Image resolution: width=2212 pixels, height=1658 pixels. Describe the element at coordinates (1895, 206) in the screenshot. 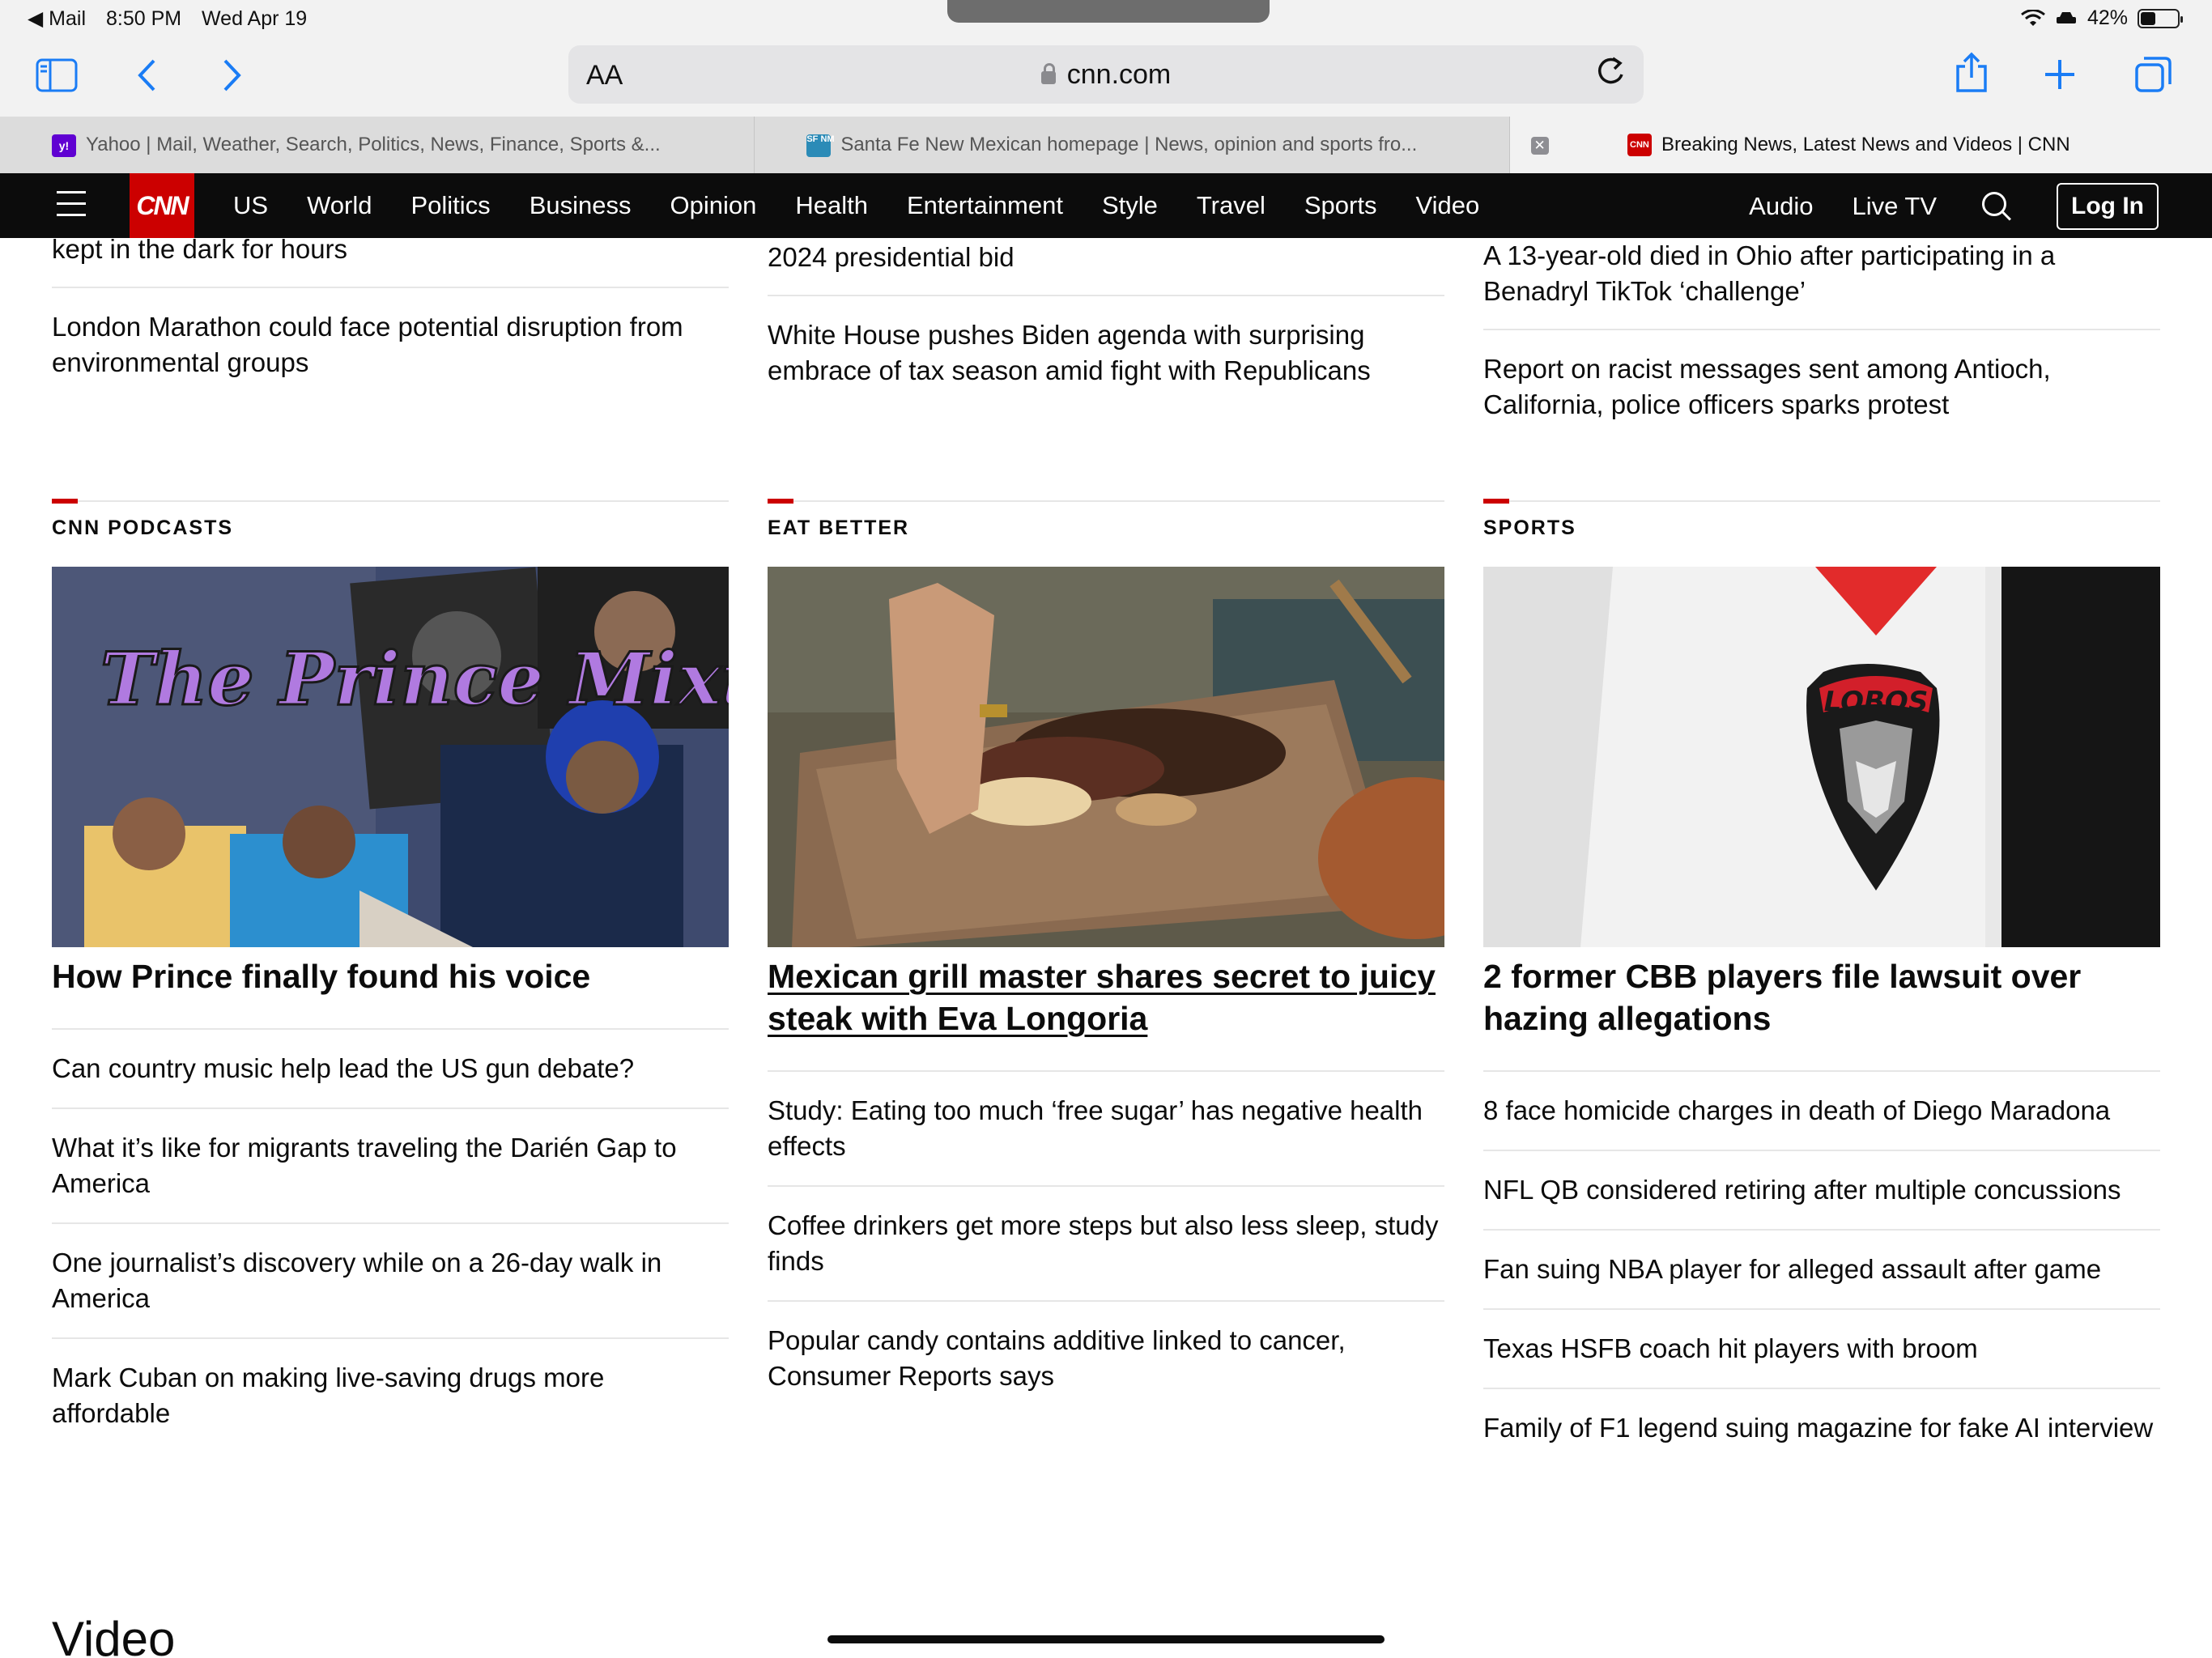

I see `nav-link-live-tv: Live TV` at that location.